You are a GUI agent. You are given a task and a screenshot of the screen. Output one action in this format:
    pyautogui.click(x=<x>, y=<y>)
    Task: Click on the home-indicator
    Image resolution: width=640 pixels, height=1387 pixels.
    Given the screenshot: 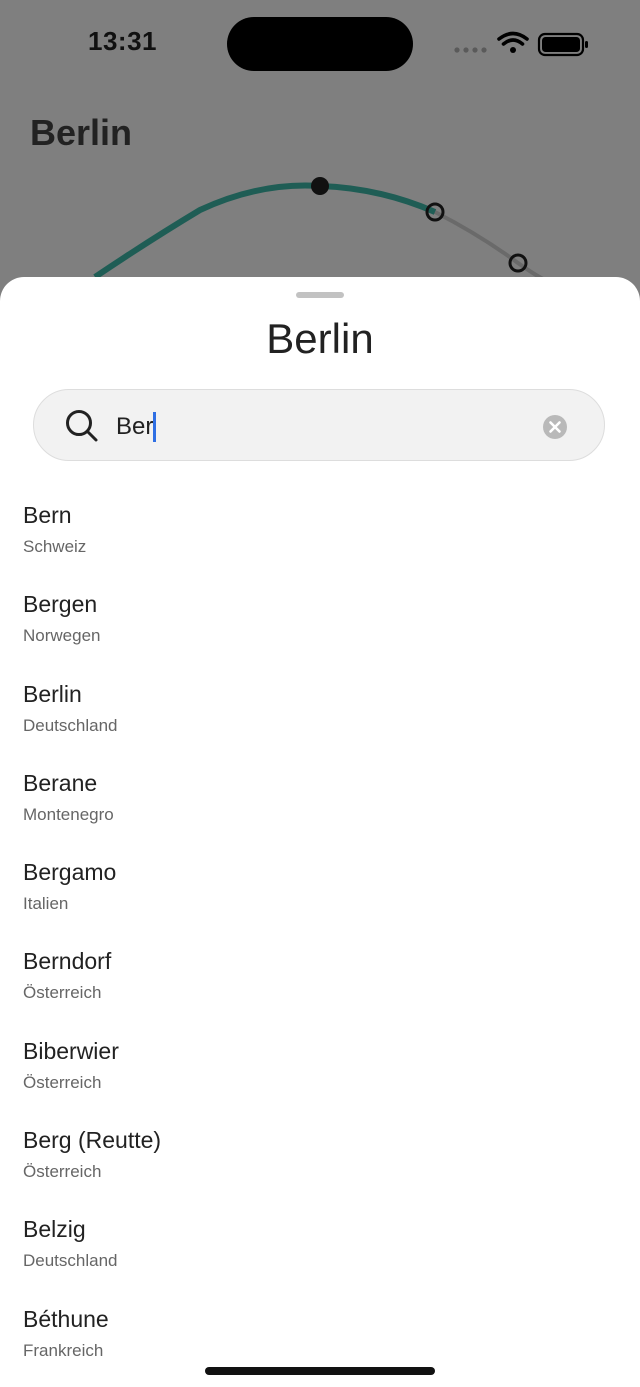 What is the action you would take?
    pyautogui.click(x=320, y=1371)
    